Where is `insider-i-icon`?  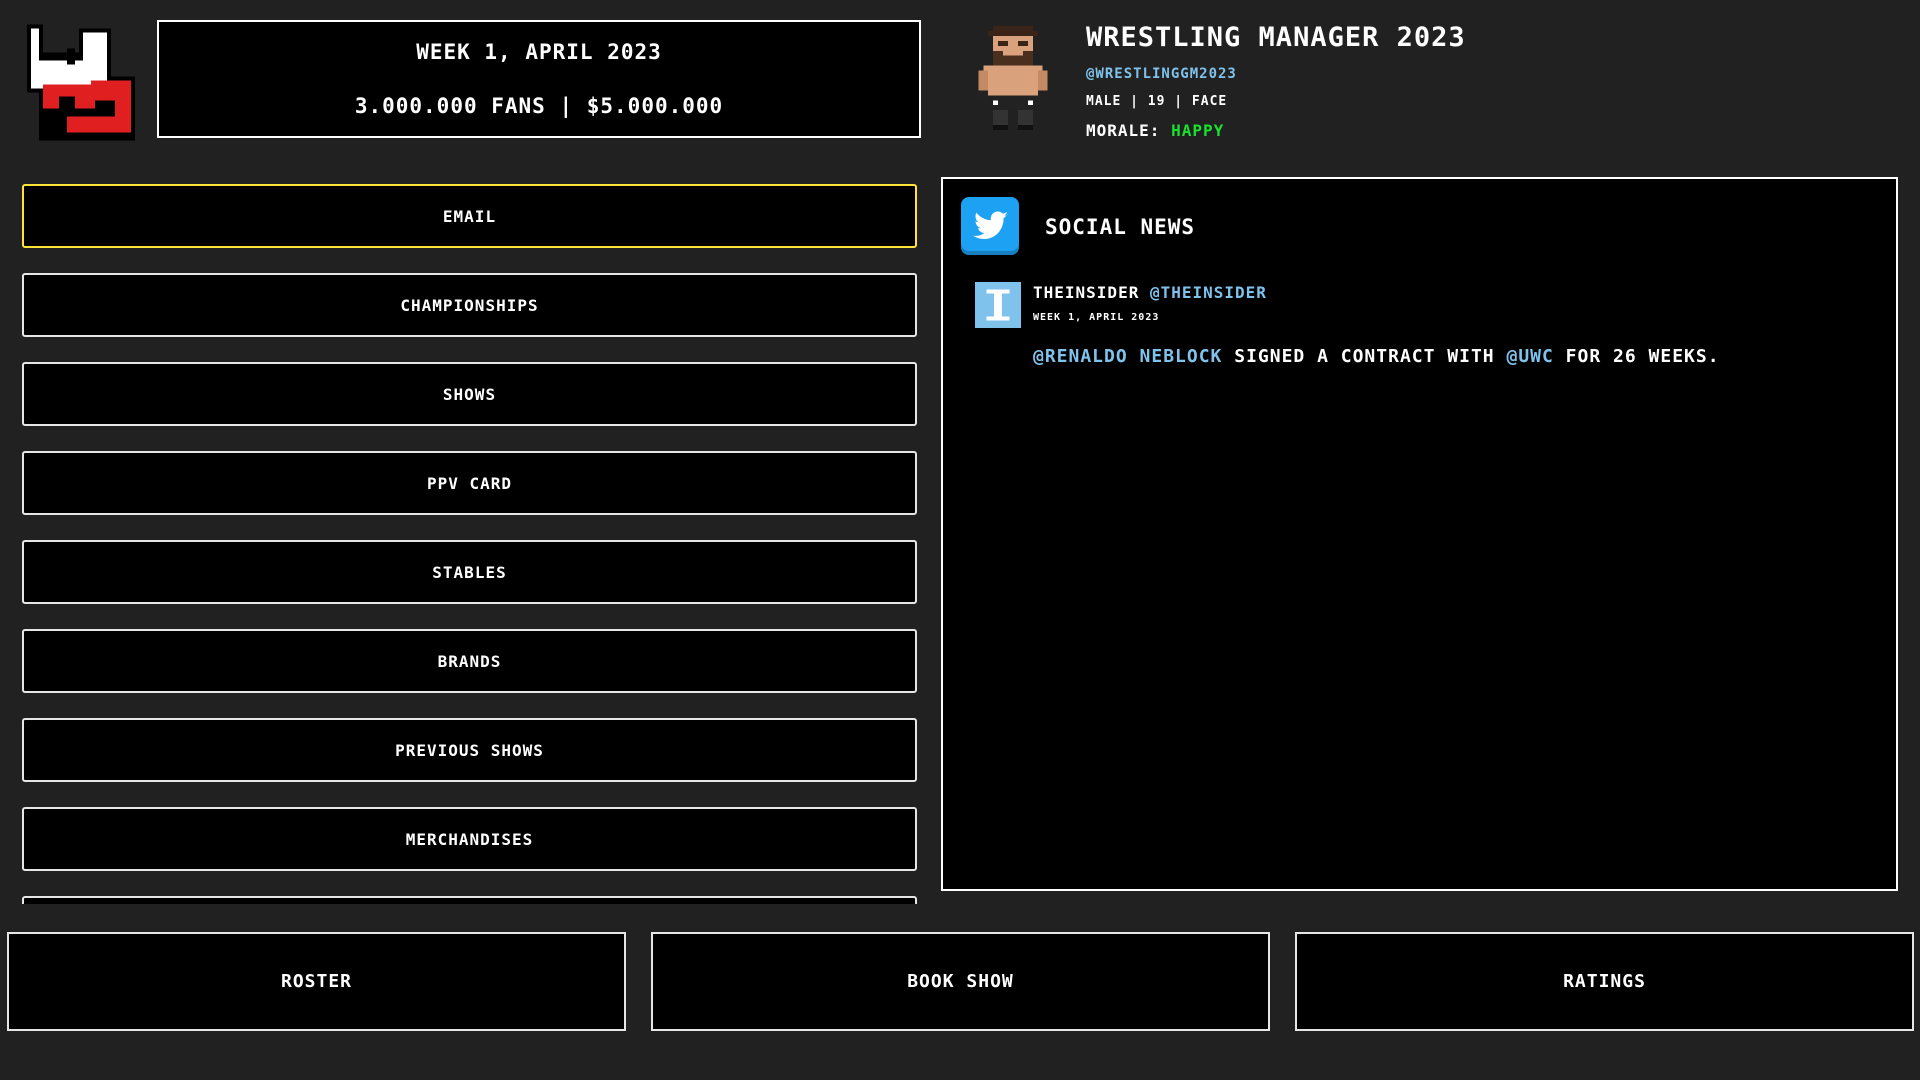
insider-i-icon is located at coordinates (998, 305).